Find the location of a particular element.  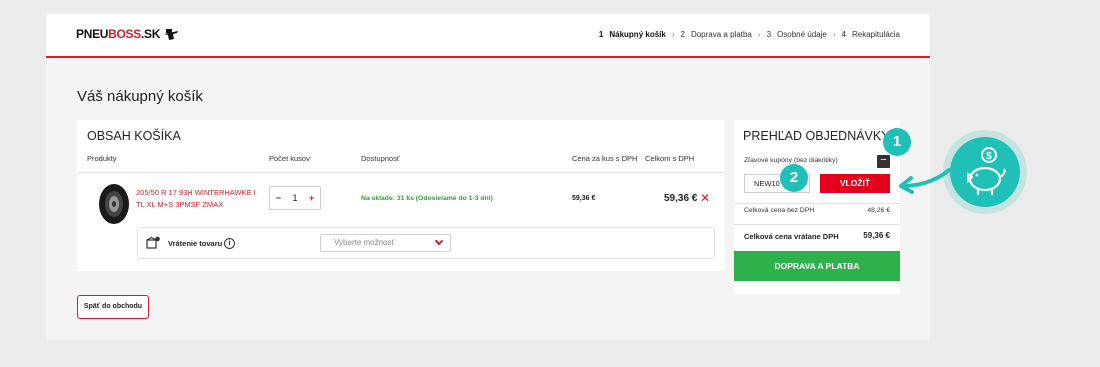

total-value: 59,36 € is located at coordinates (876, 235).